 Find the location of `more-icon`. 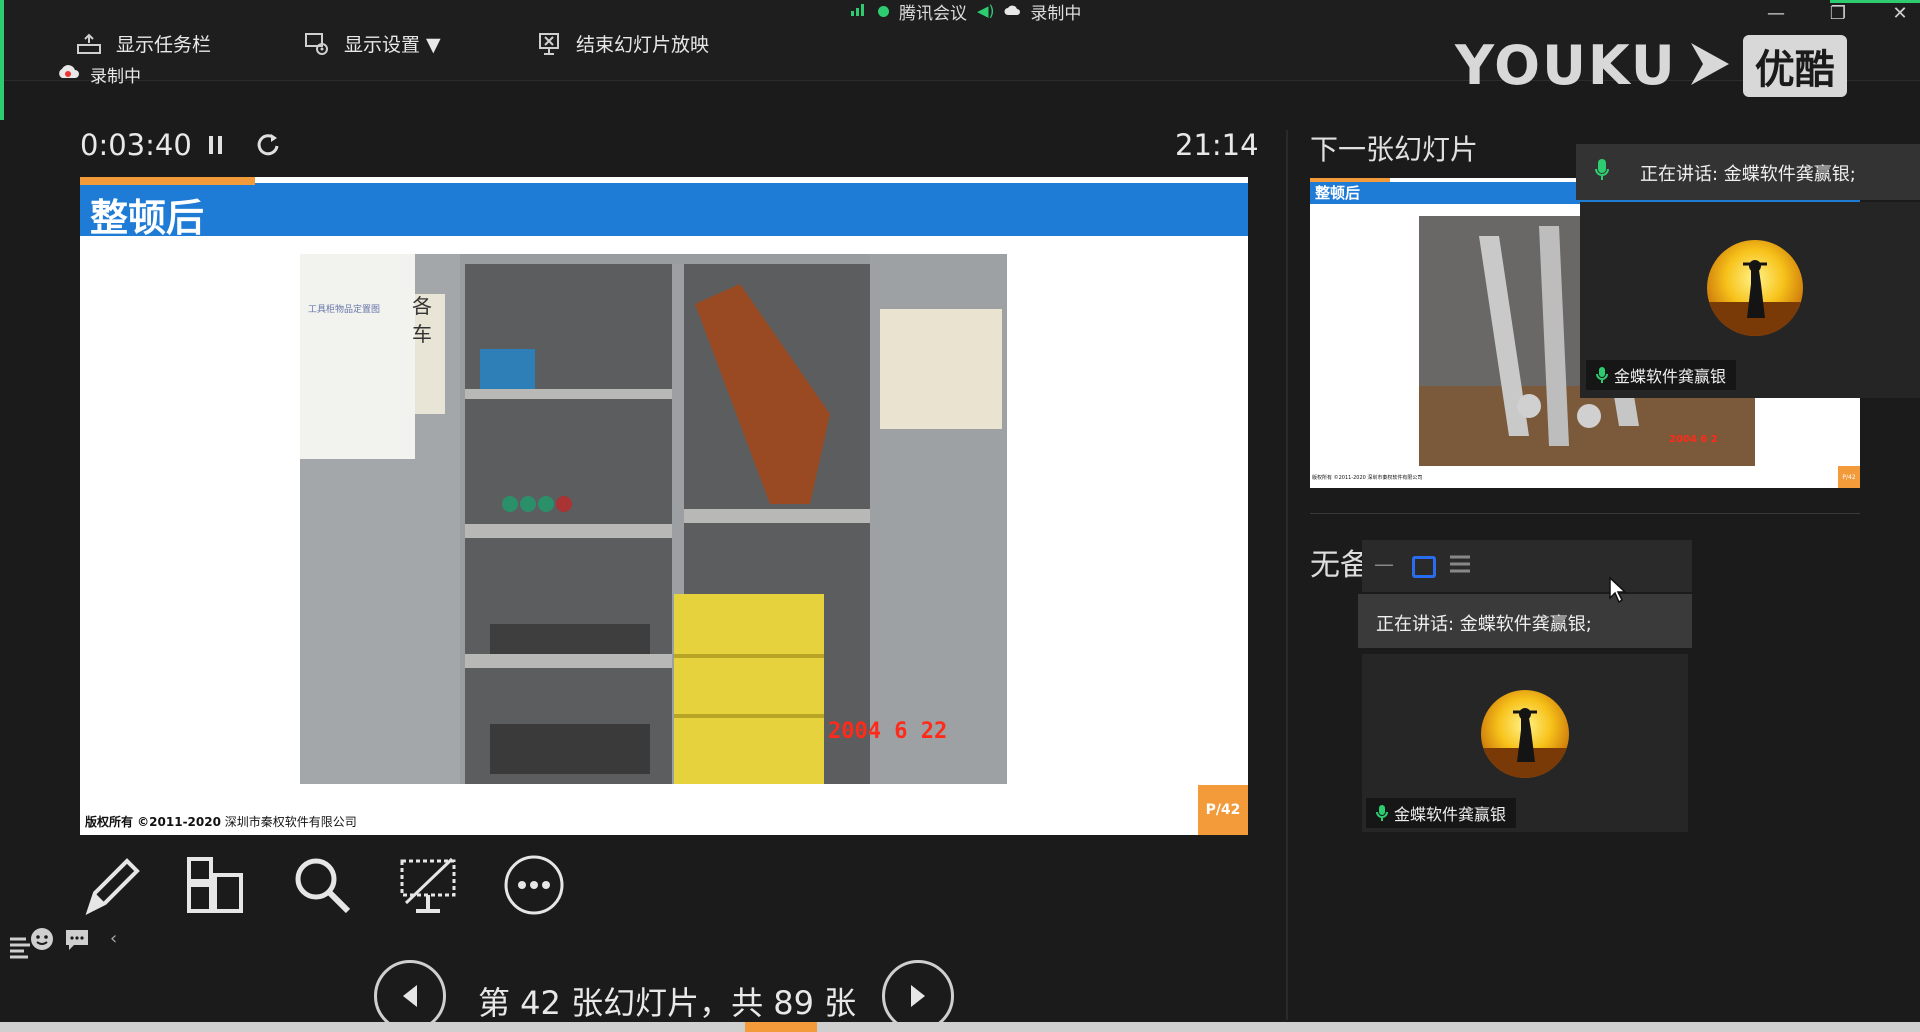

more-icon is located at coordinates (534, 885).